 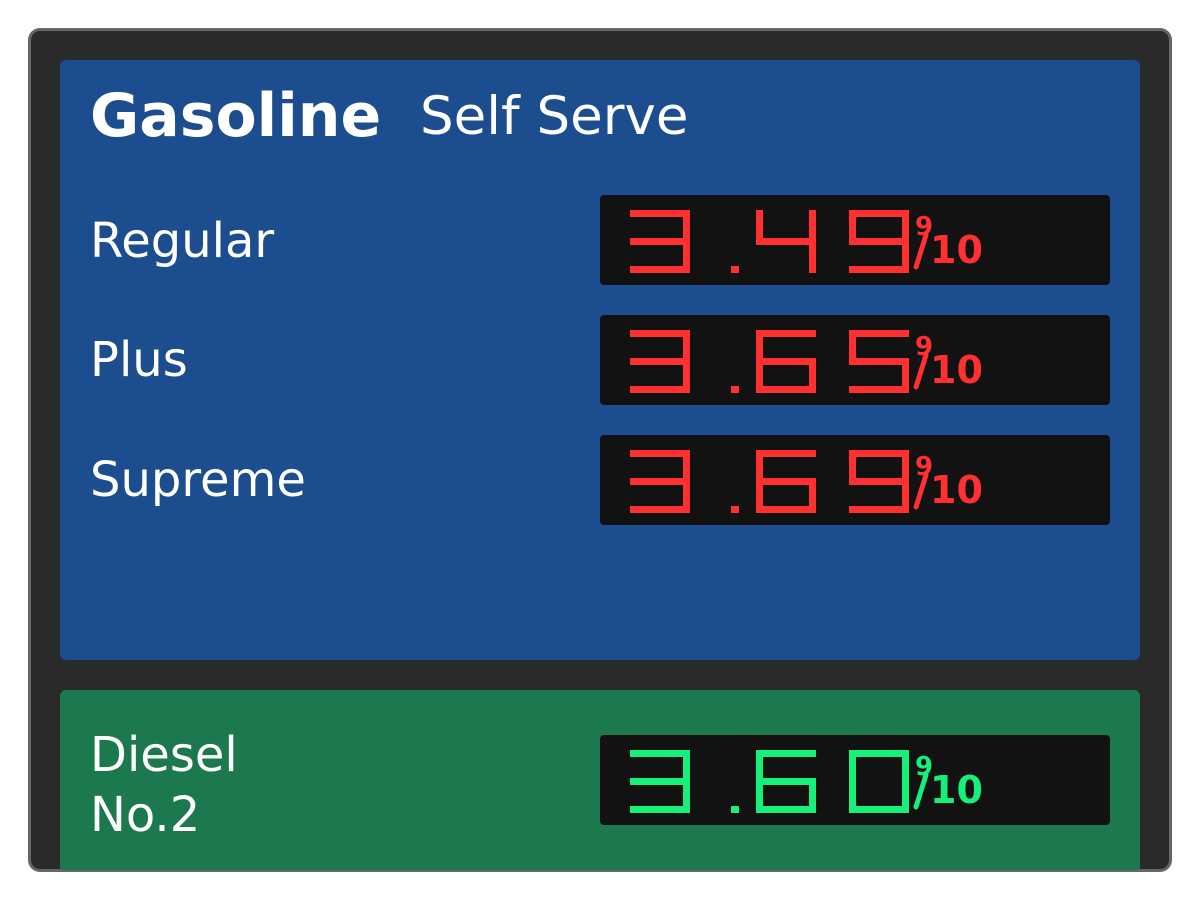 What do you see at coordinates (554, 116) in the screenshot?
I see `self-serve-subtitle: Self Serve` at bounding box center [554, 116].